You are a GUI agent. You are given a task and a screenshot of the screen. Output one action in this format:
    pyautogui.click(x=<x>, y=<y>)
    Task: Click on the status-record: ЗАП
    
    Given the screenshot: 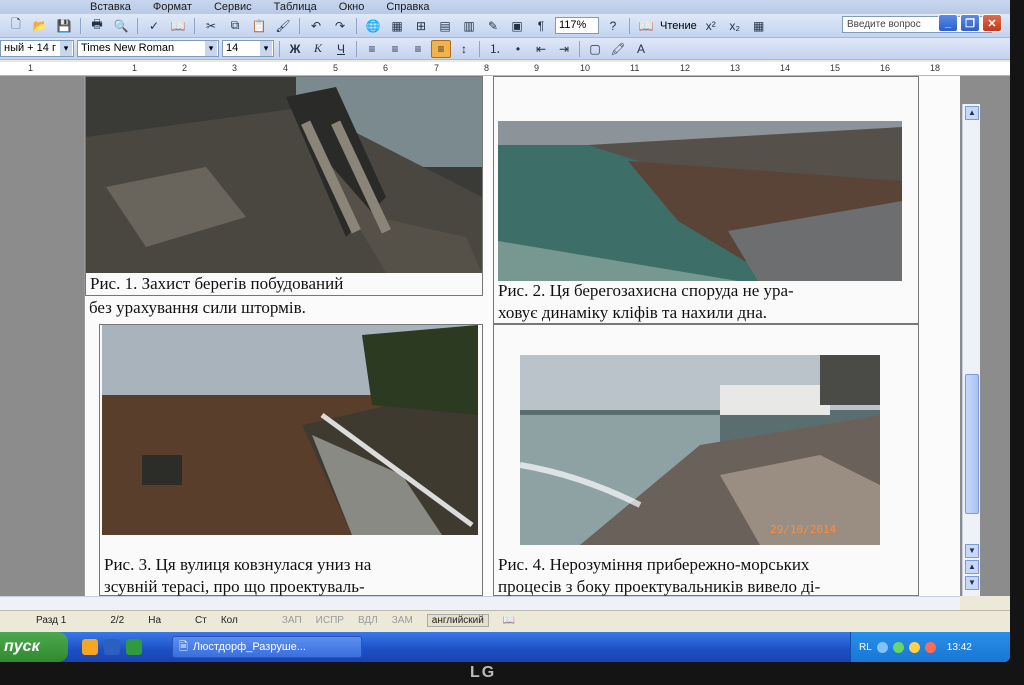 What is the action you would take?
    pyautogui.click(x=292, y=620)
    